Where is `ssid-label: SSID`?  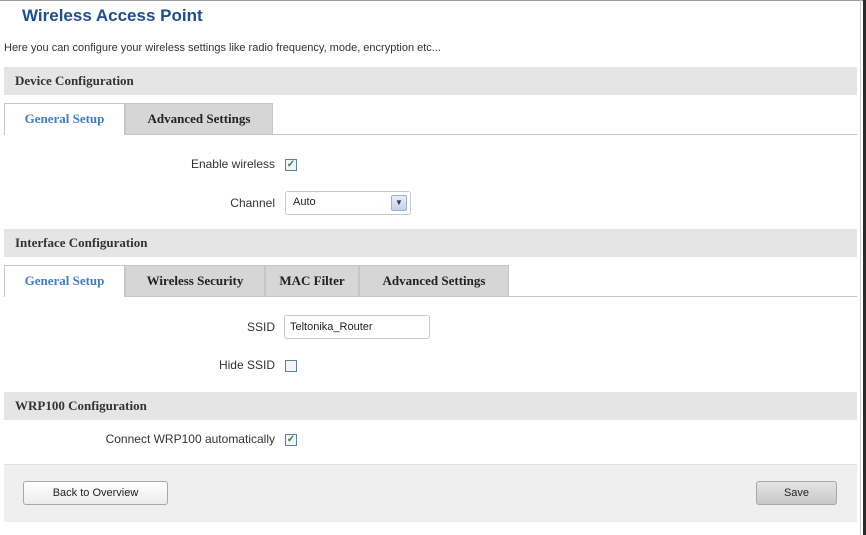 ssid-label: SSID is located at coordinates (260, 327).